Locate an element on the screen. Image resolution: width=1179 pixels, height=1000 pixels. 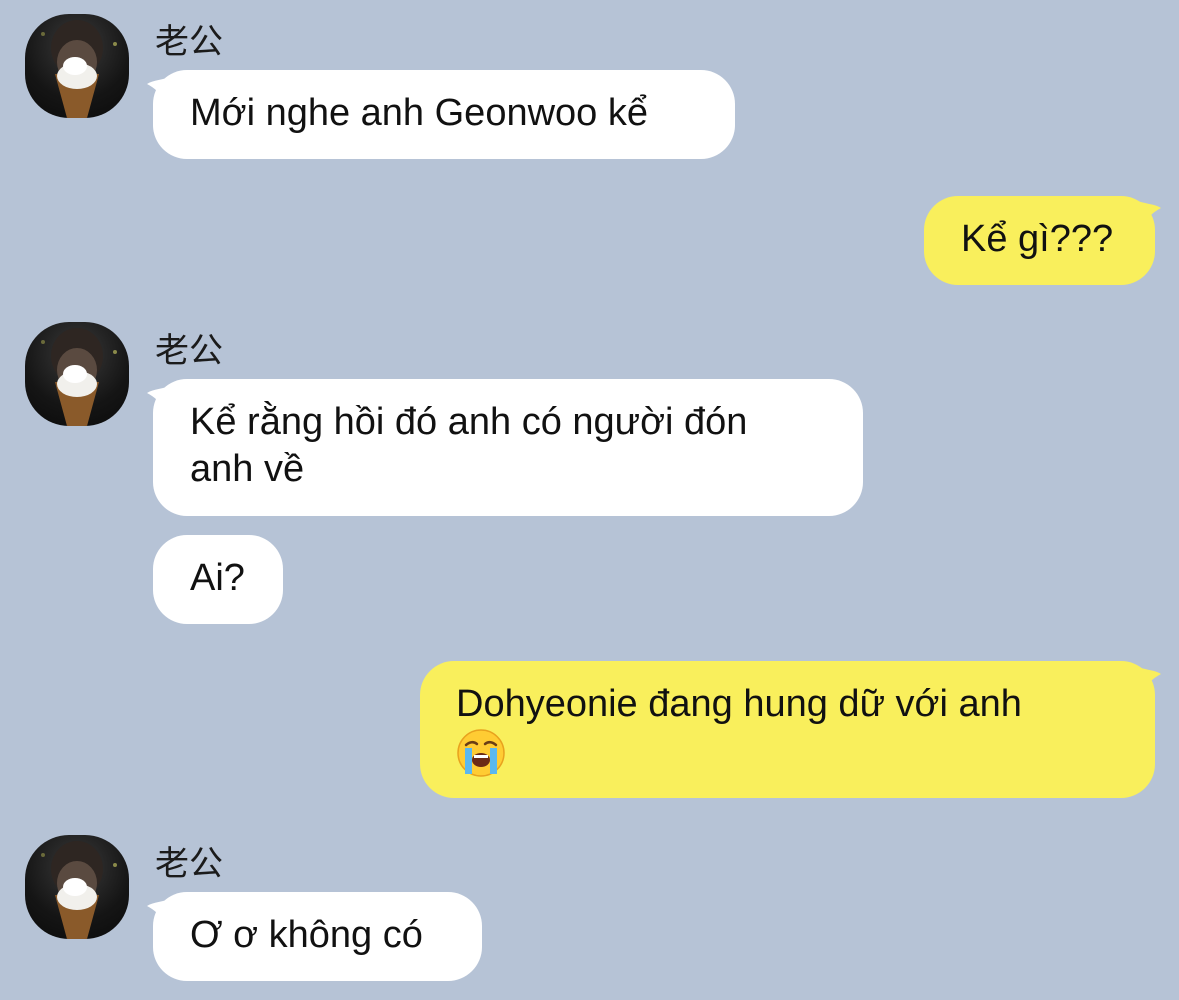
message-bubble-incoming: Kể rằng hồi đó anh có người đón anh về is located at coordinates (508, 447).